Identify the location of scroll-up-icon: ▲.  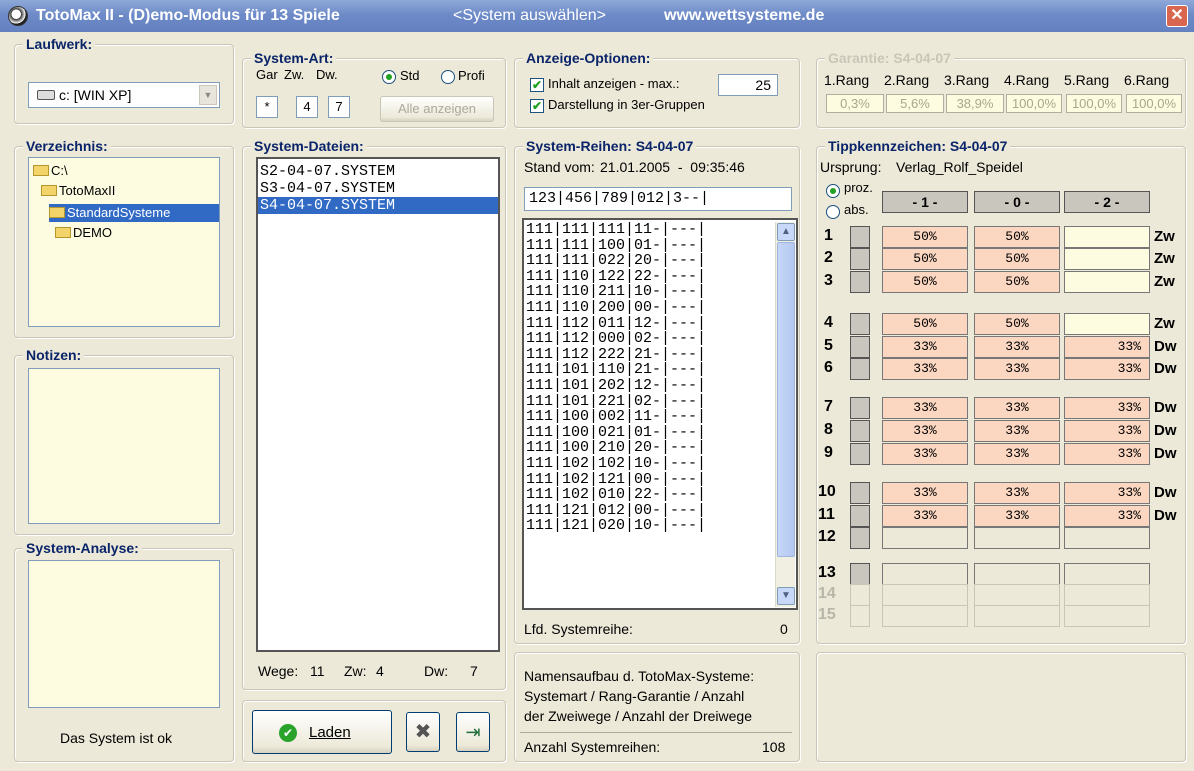
(786, 232).